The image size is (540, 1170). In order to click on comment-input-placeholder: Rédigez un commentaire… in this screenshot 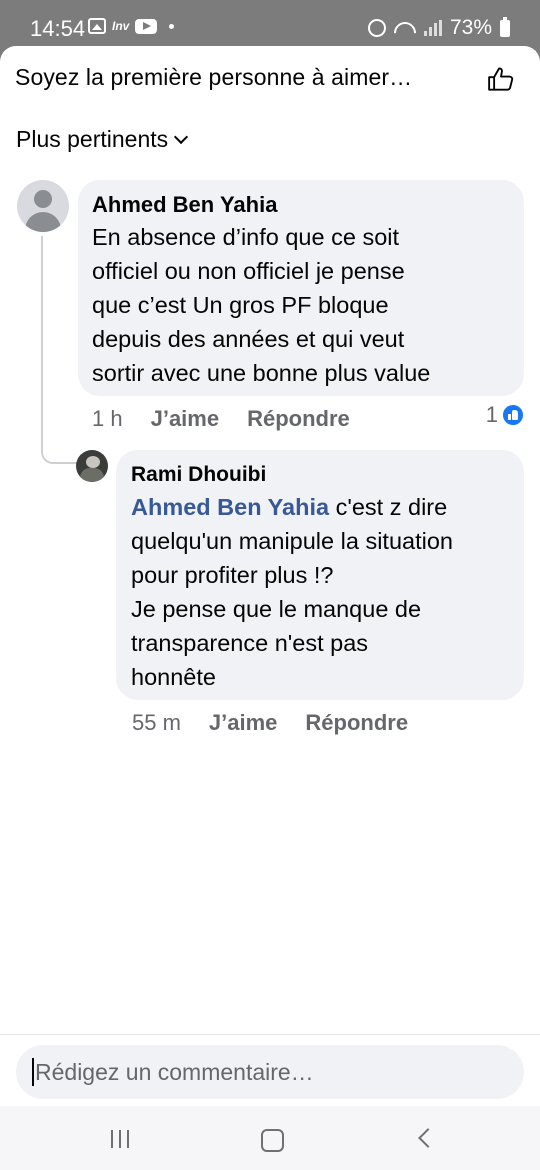, I will do `click(174, 1071)`.